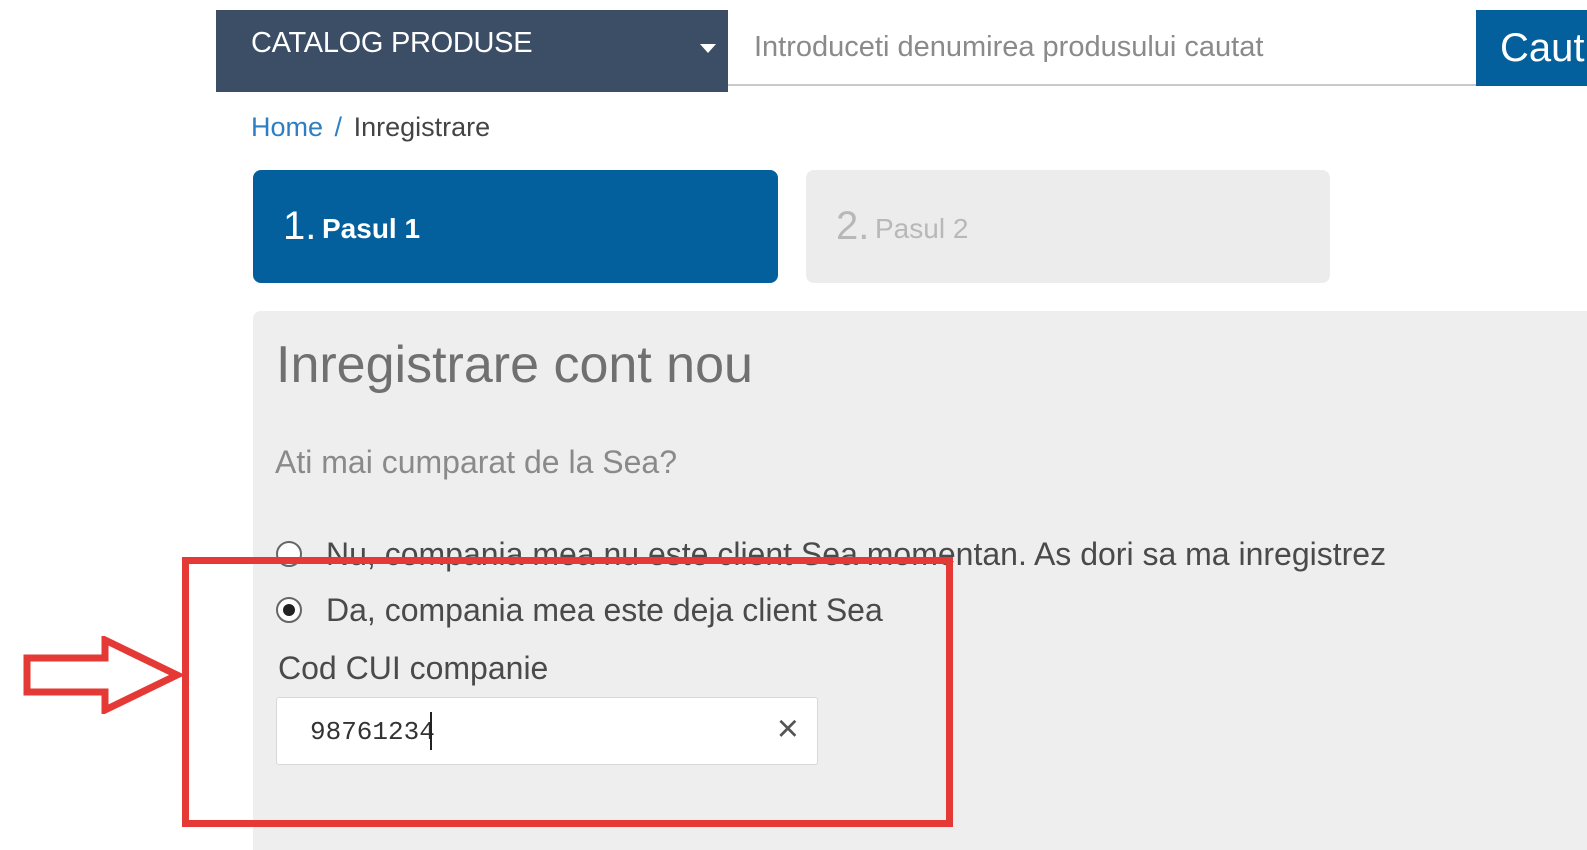 The height and width of the screenshot is (850, 1587). I want to click on breadcrumb-home-link: Home, so click(287, 127).